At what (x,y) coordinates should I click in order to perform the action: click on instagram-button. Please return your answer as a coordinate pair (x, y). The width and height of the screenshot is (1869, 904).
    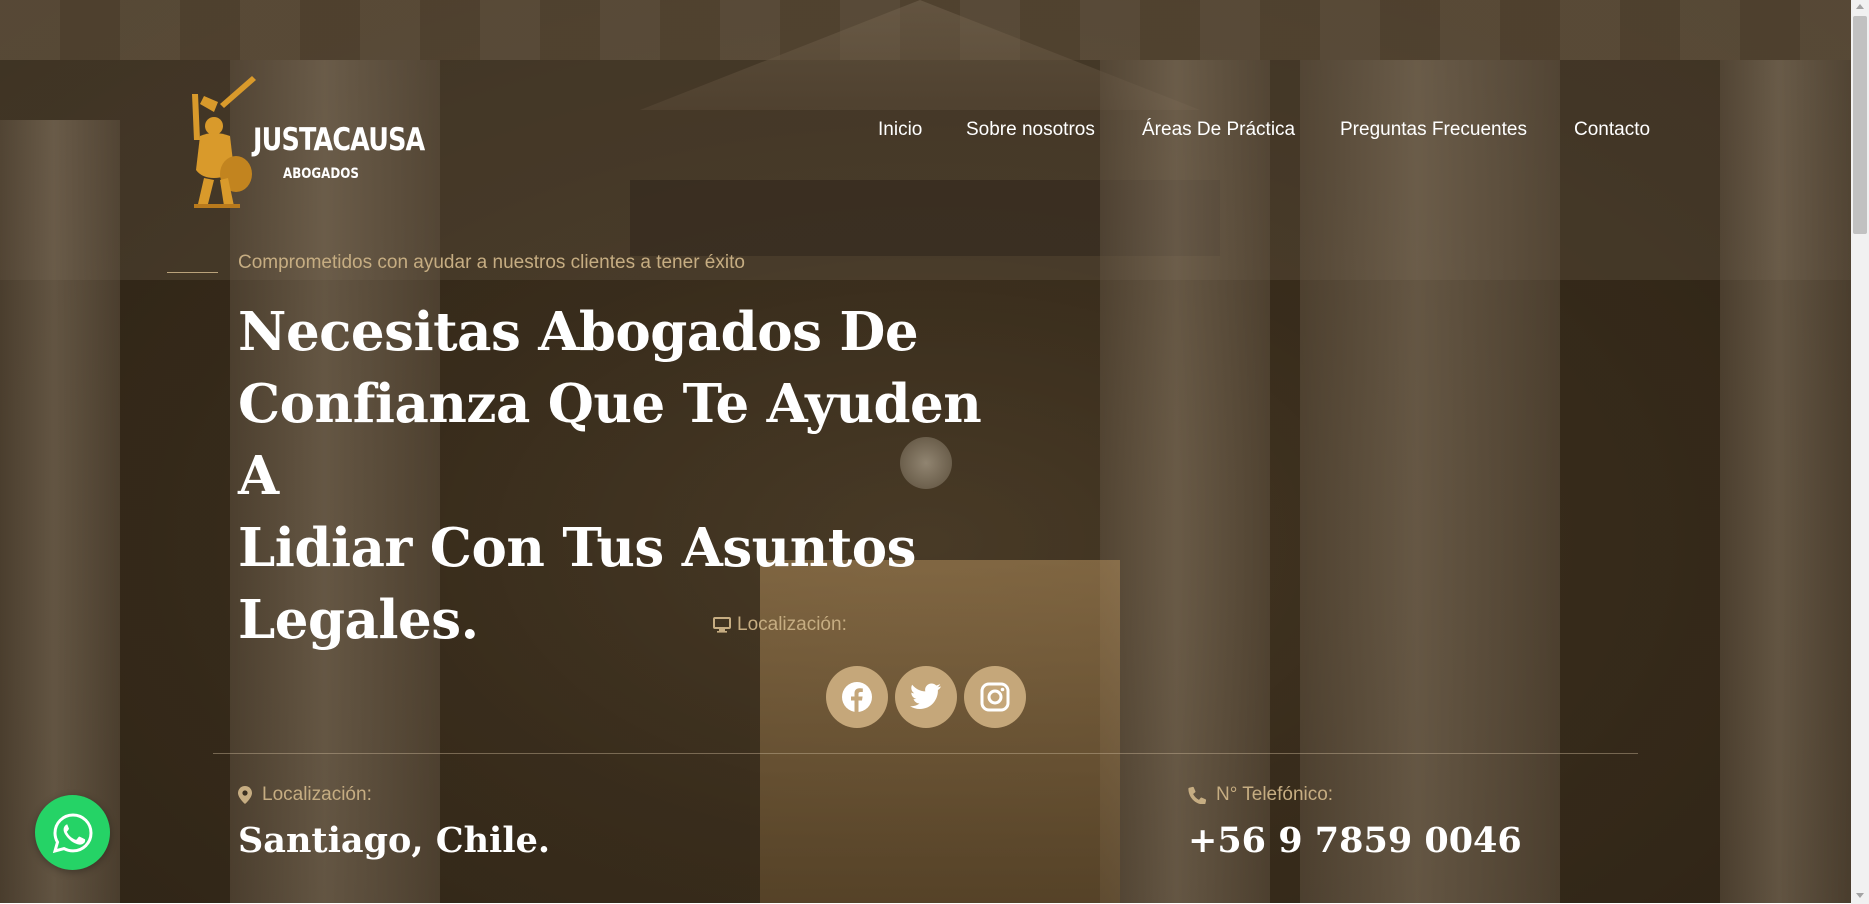
    Looking at the image, I should click on (995, 697).